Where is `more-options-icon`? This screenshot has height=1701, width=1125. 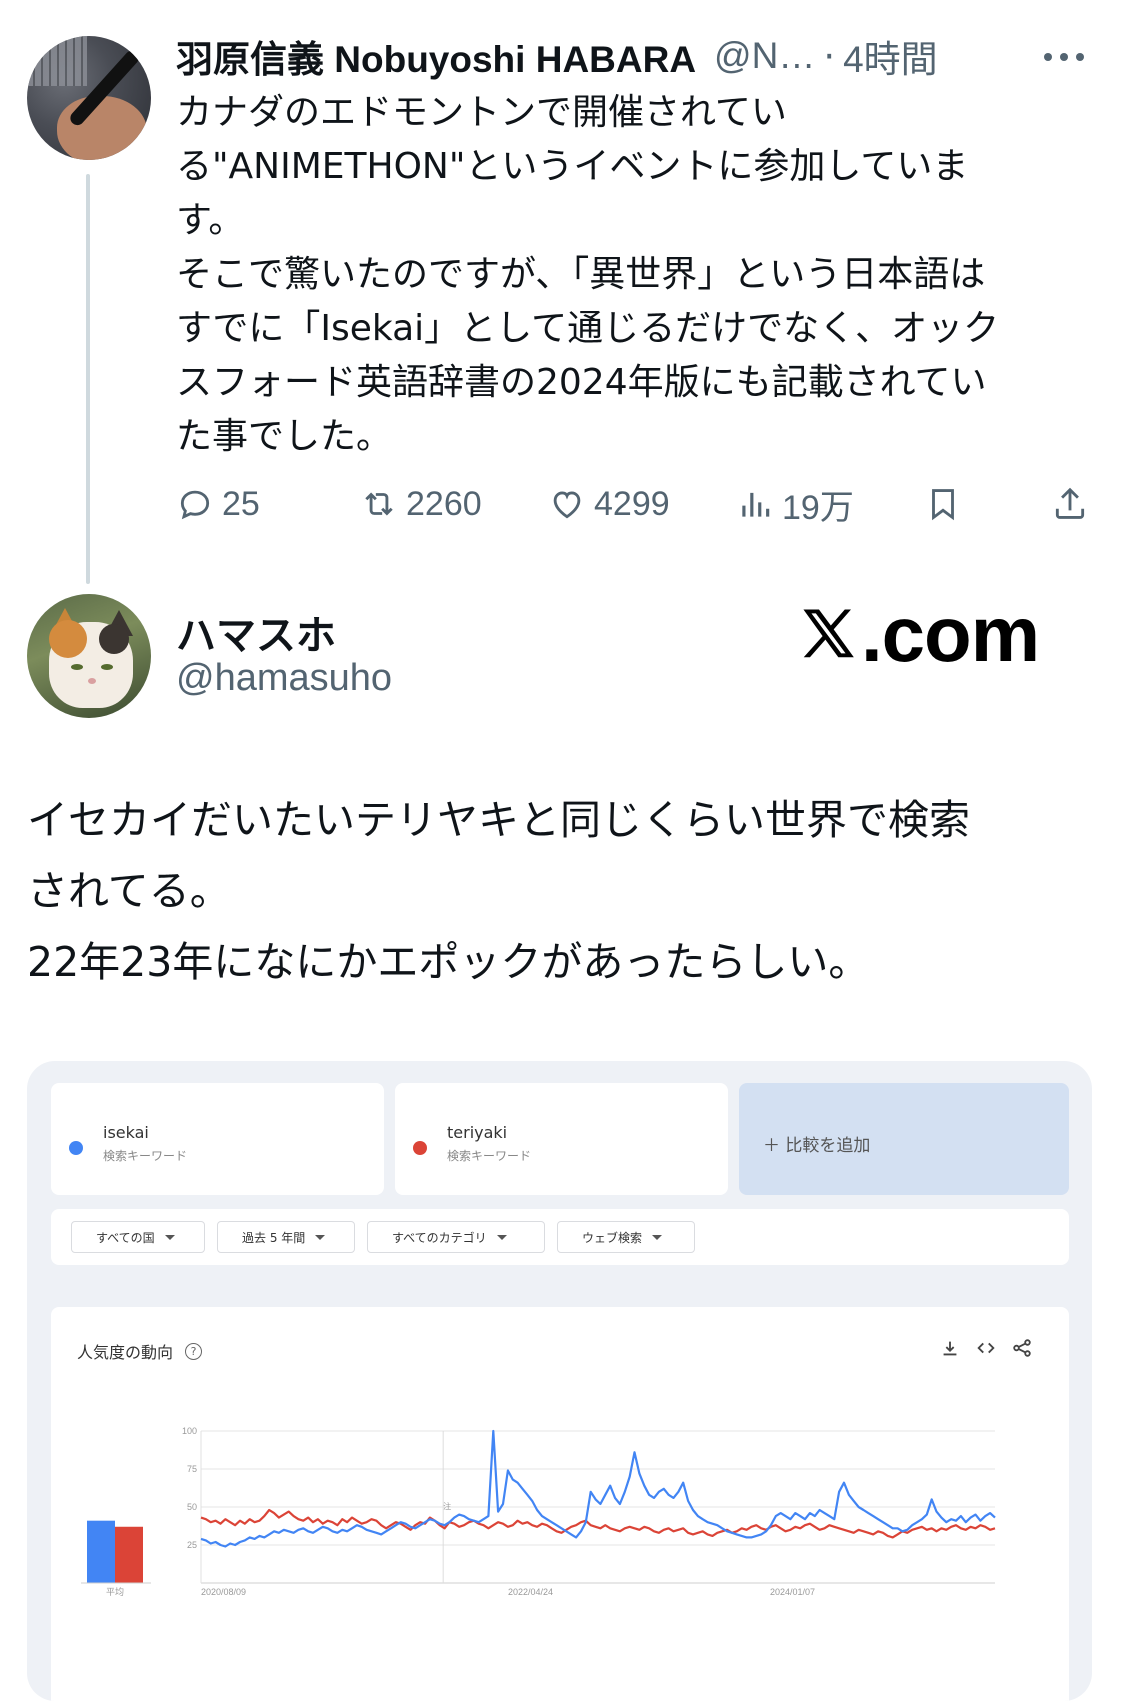
more-options-icon is located at coordinates (1064, 57).